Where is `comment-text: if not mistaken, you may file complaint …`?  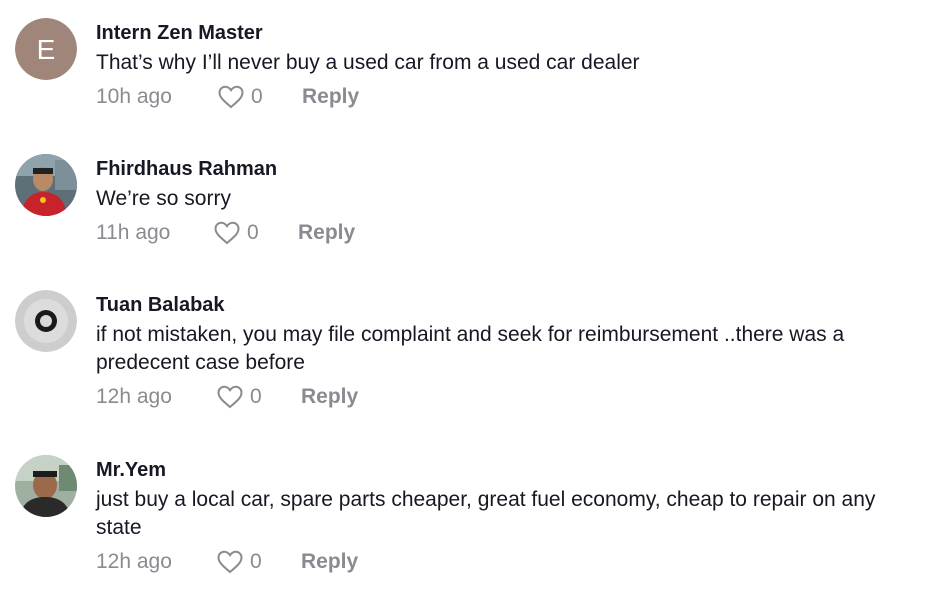
comment-text: if not mistaken, you may file complaint … is located at coordinates (470, 348).